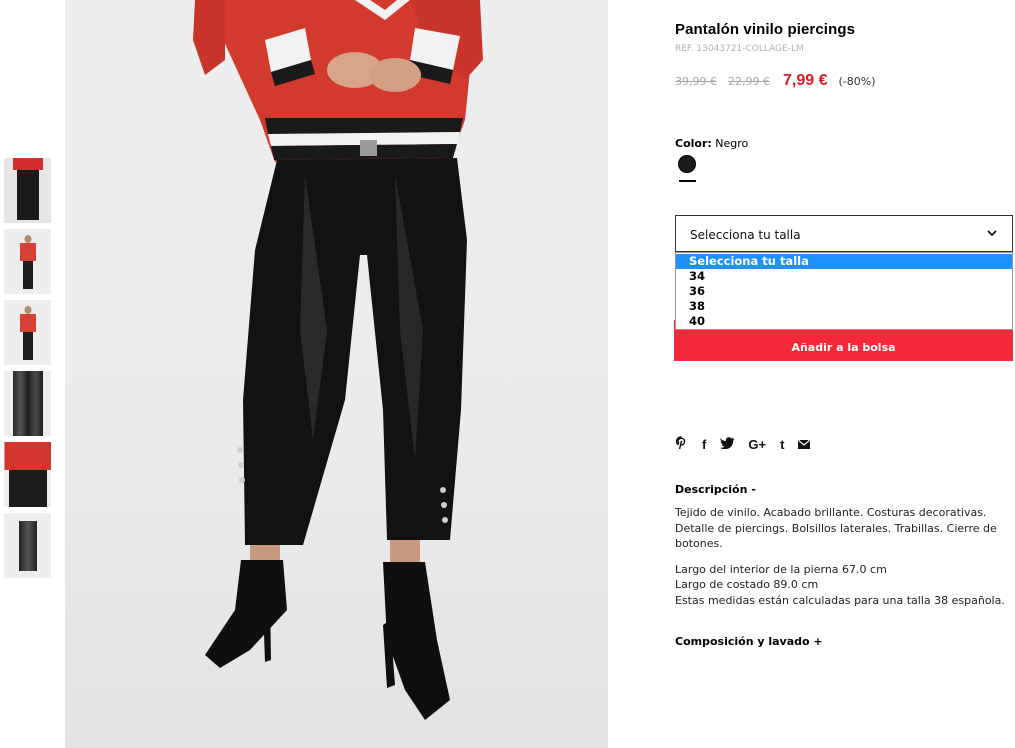 This screenshot has width=1015, height=748. I want to click on product-reference: REF. 13043721-COLLAGE-LM, so click(739, 49).